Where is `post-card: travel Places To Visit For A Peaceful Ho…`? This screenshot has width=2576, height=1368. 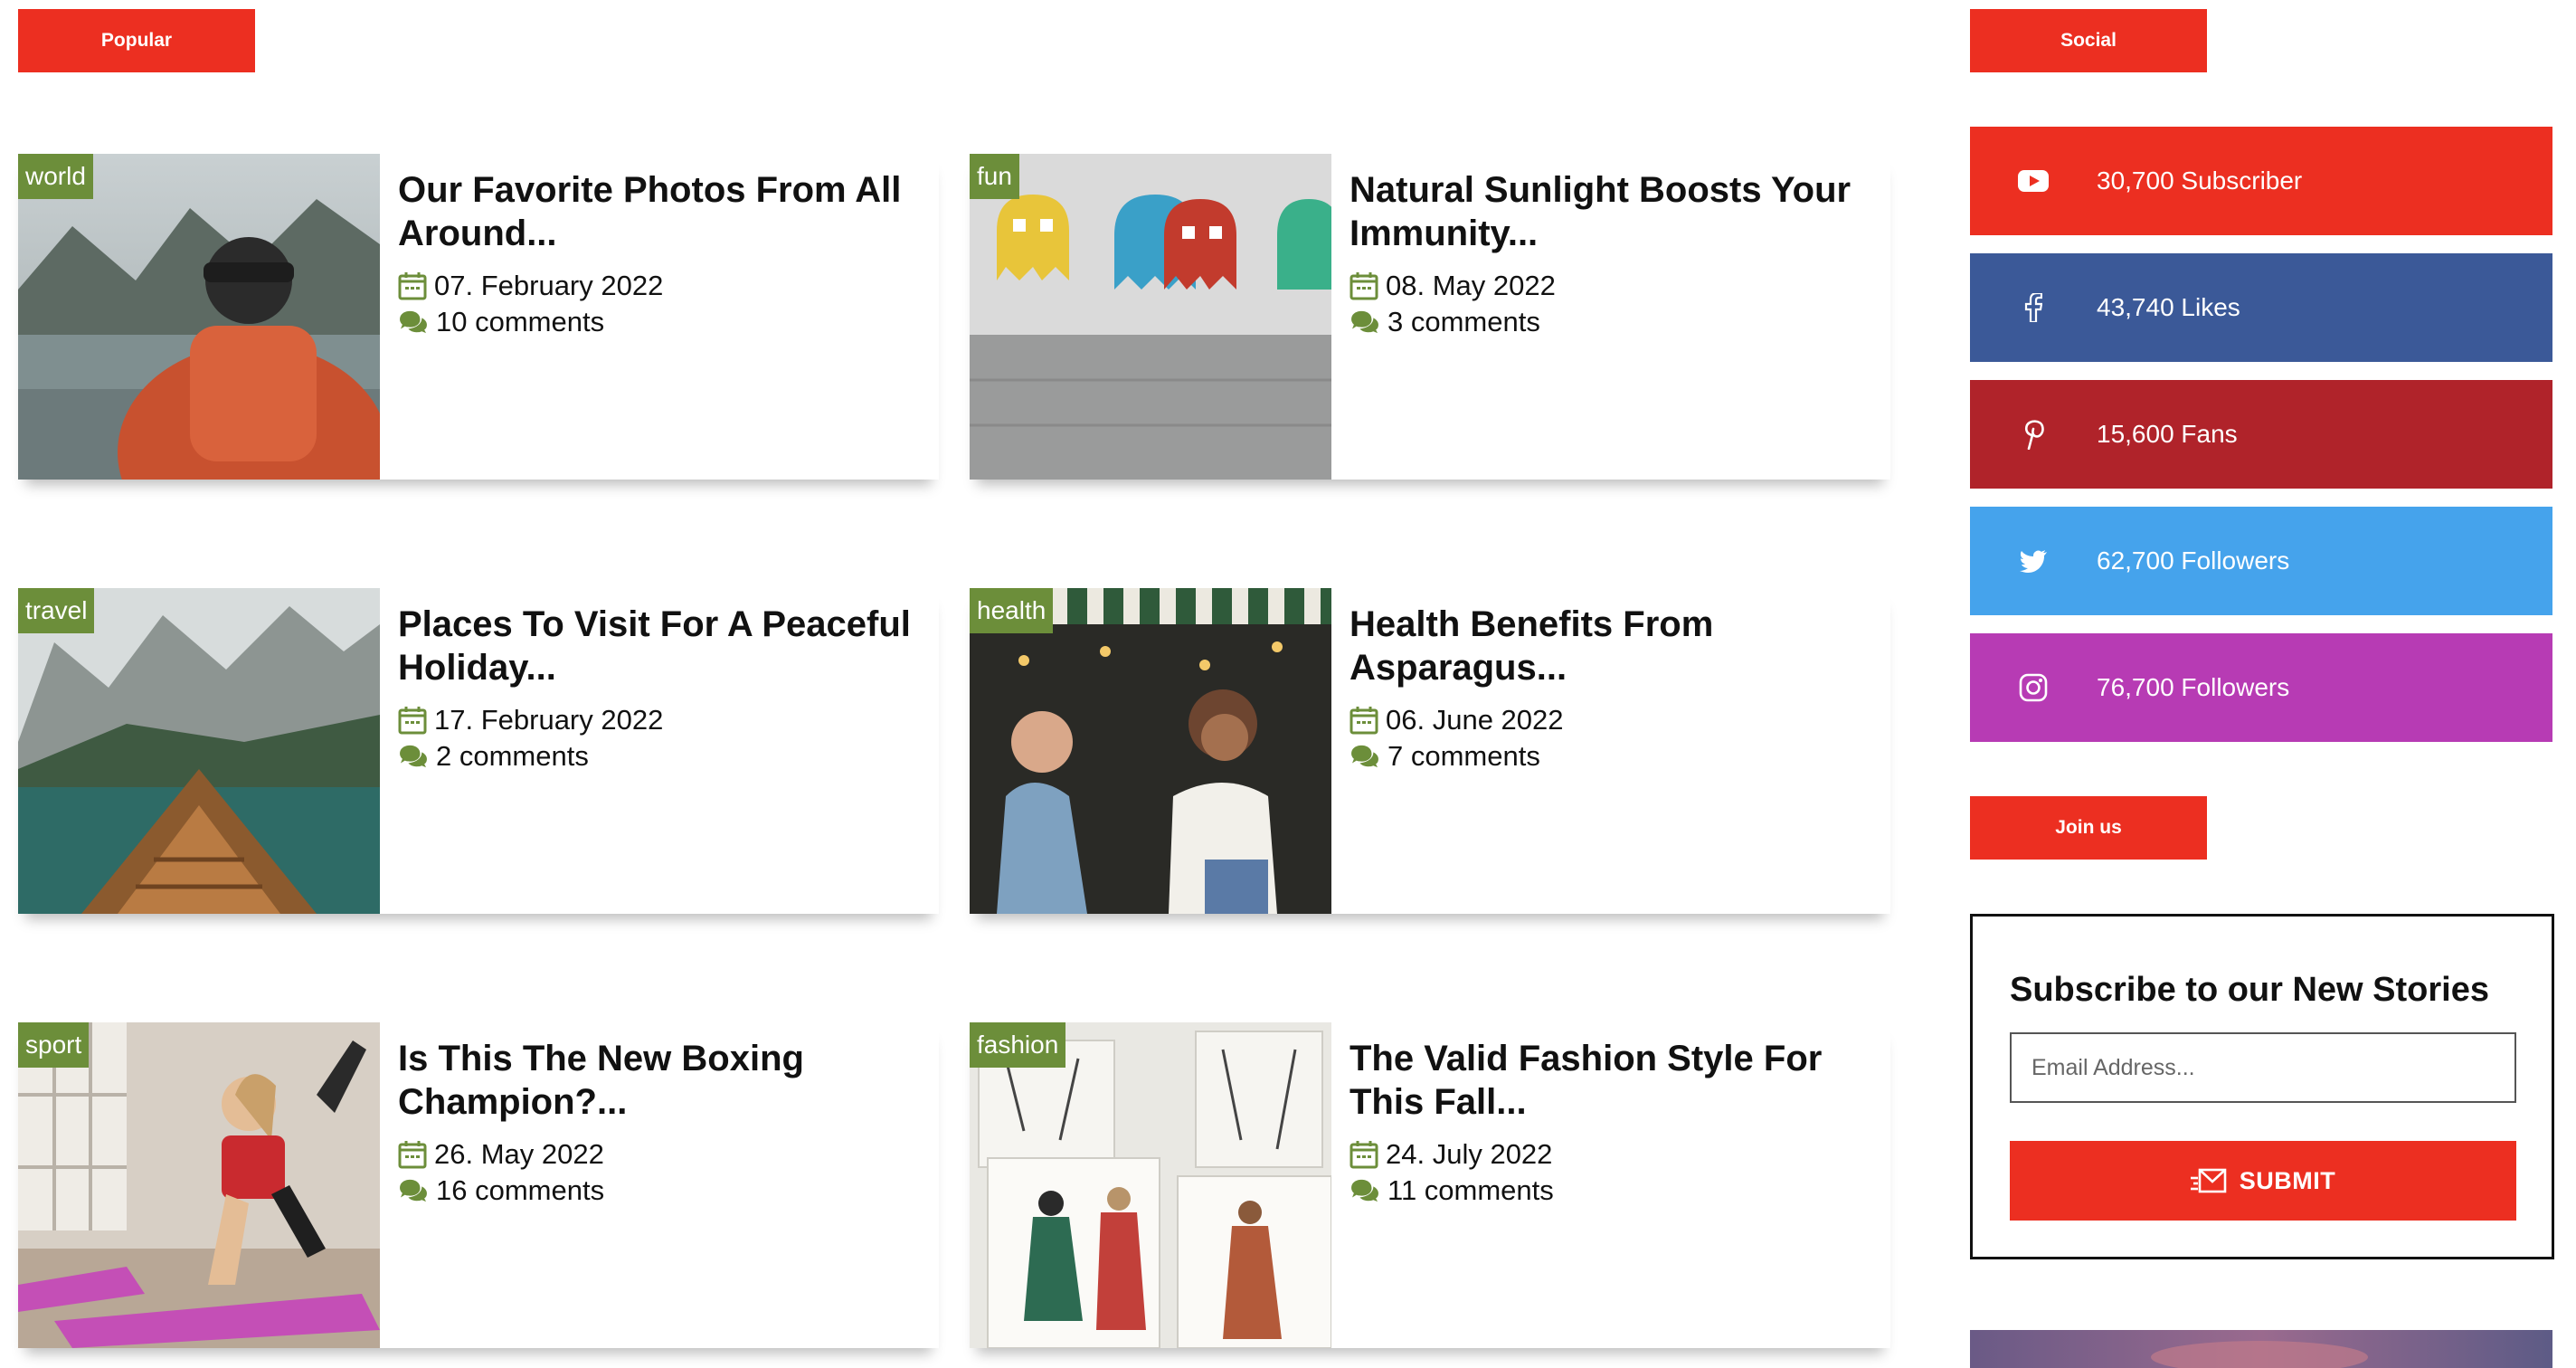 post-card: travel Places To Visit For A Peaceful Ho… is located at coordinates (479, 751).